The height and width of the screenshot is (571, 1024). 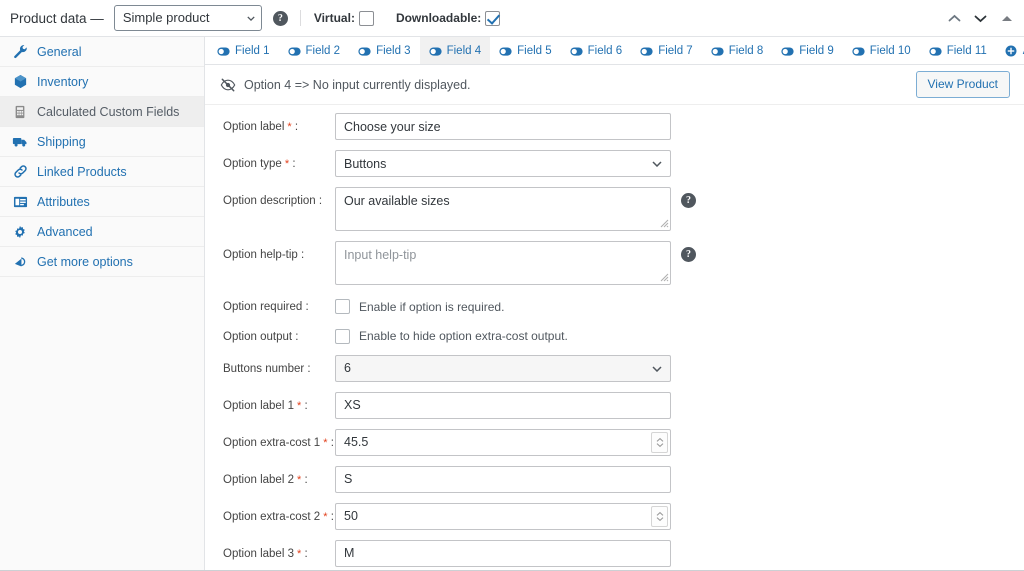 I want to click on option-type-select: ButtonsCheckboxRadioSelectTextNumber, so click(x=503, y=163).